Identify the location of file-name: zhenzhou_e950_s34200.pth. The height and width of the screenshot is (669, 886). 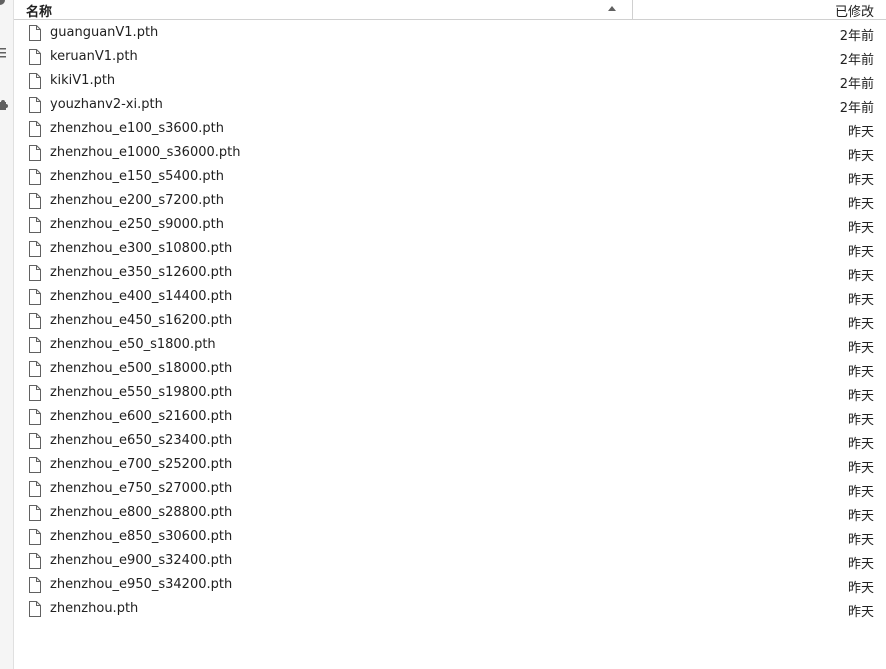
(141, 584).